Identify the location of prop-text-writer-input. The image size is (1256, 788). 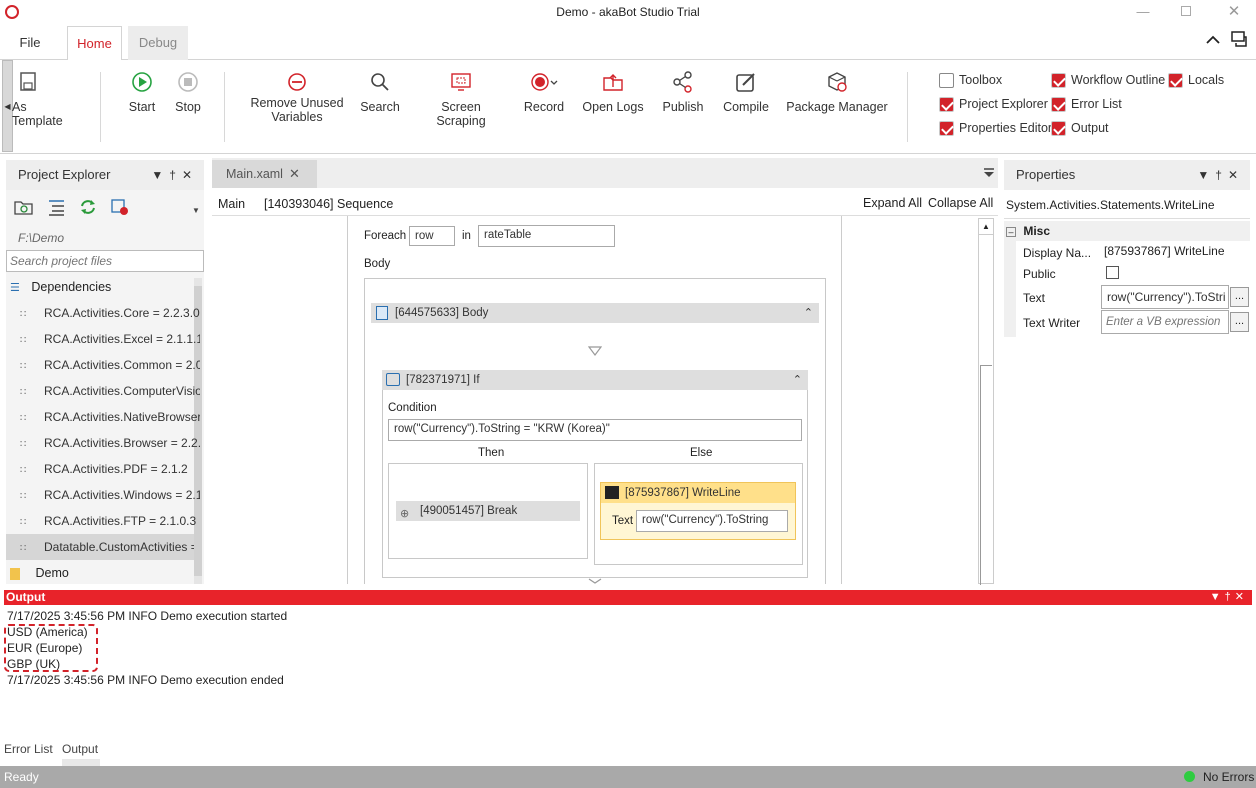
(1165, 322).